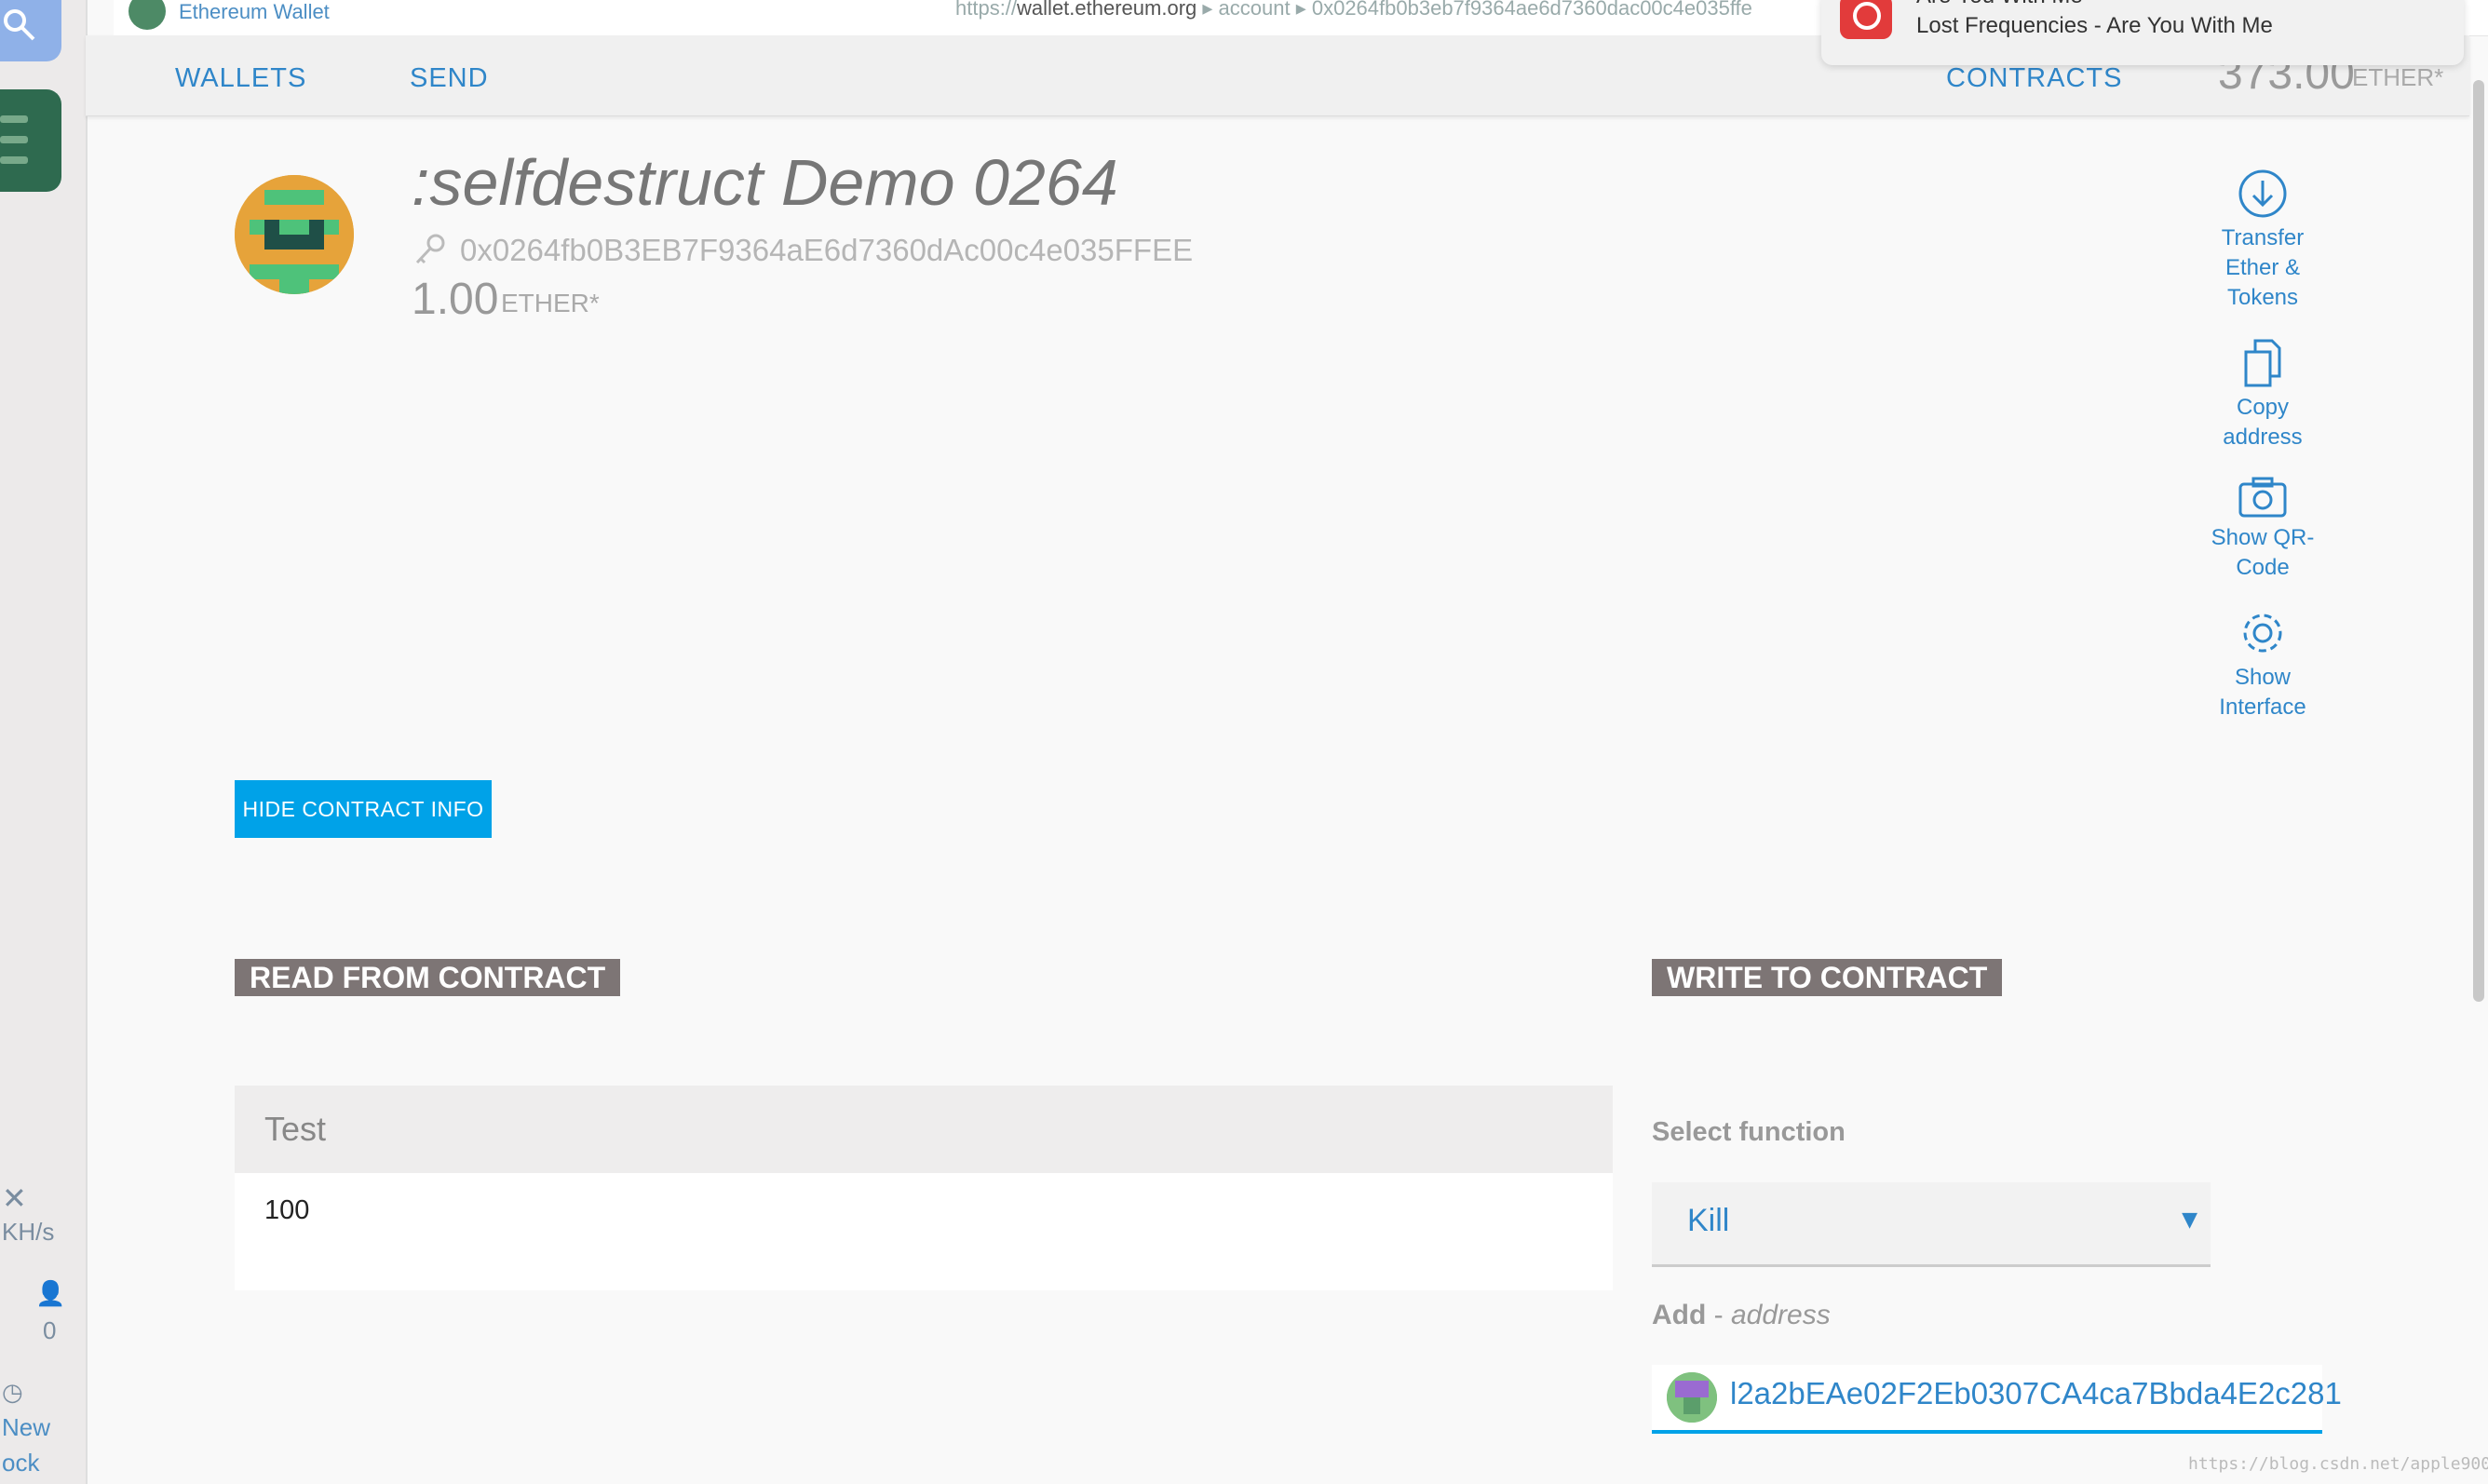 Image resolution: width=2488 pixels, height=1484 pixels. I want to click on notification-title: Are You With Me, so click(1999, 4).